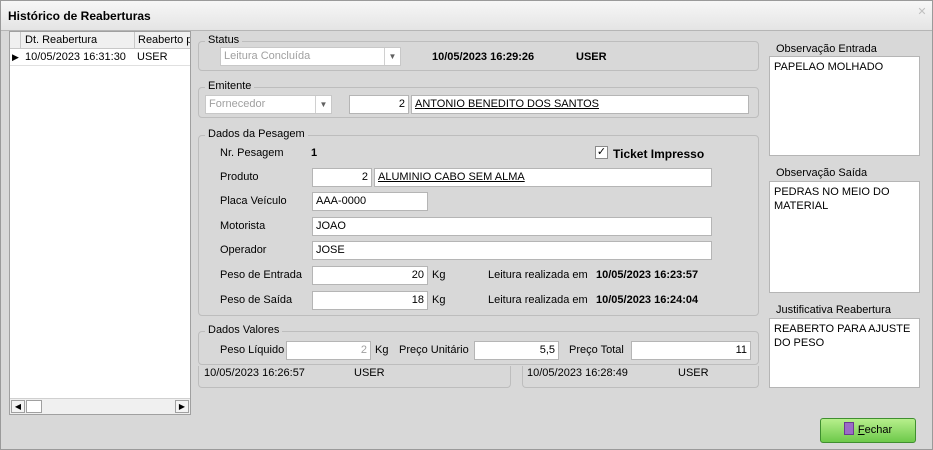 The image size is (933, 450). Describe the element at coordinates (370, 275) in the screenshot. I see `peso-entrada-field: 20` at that location.